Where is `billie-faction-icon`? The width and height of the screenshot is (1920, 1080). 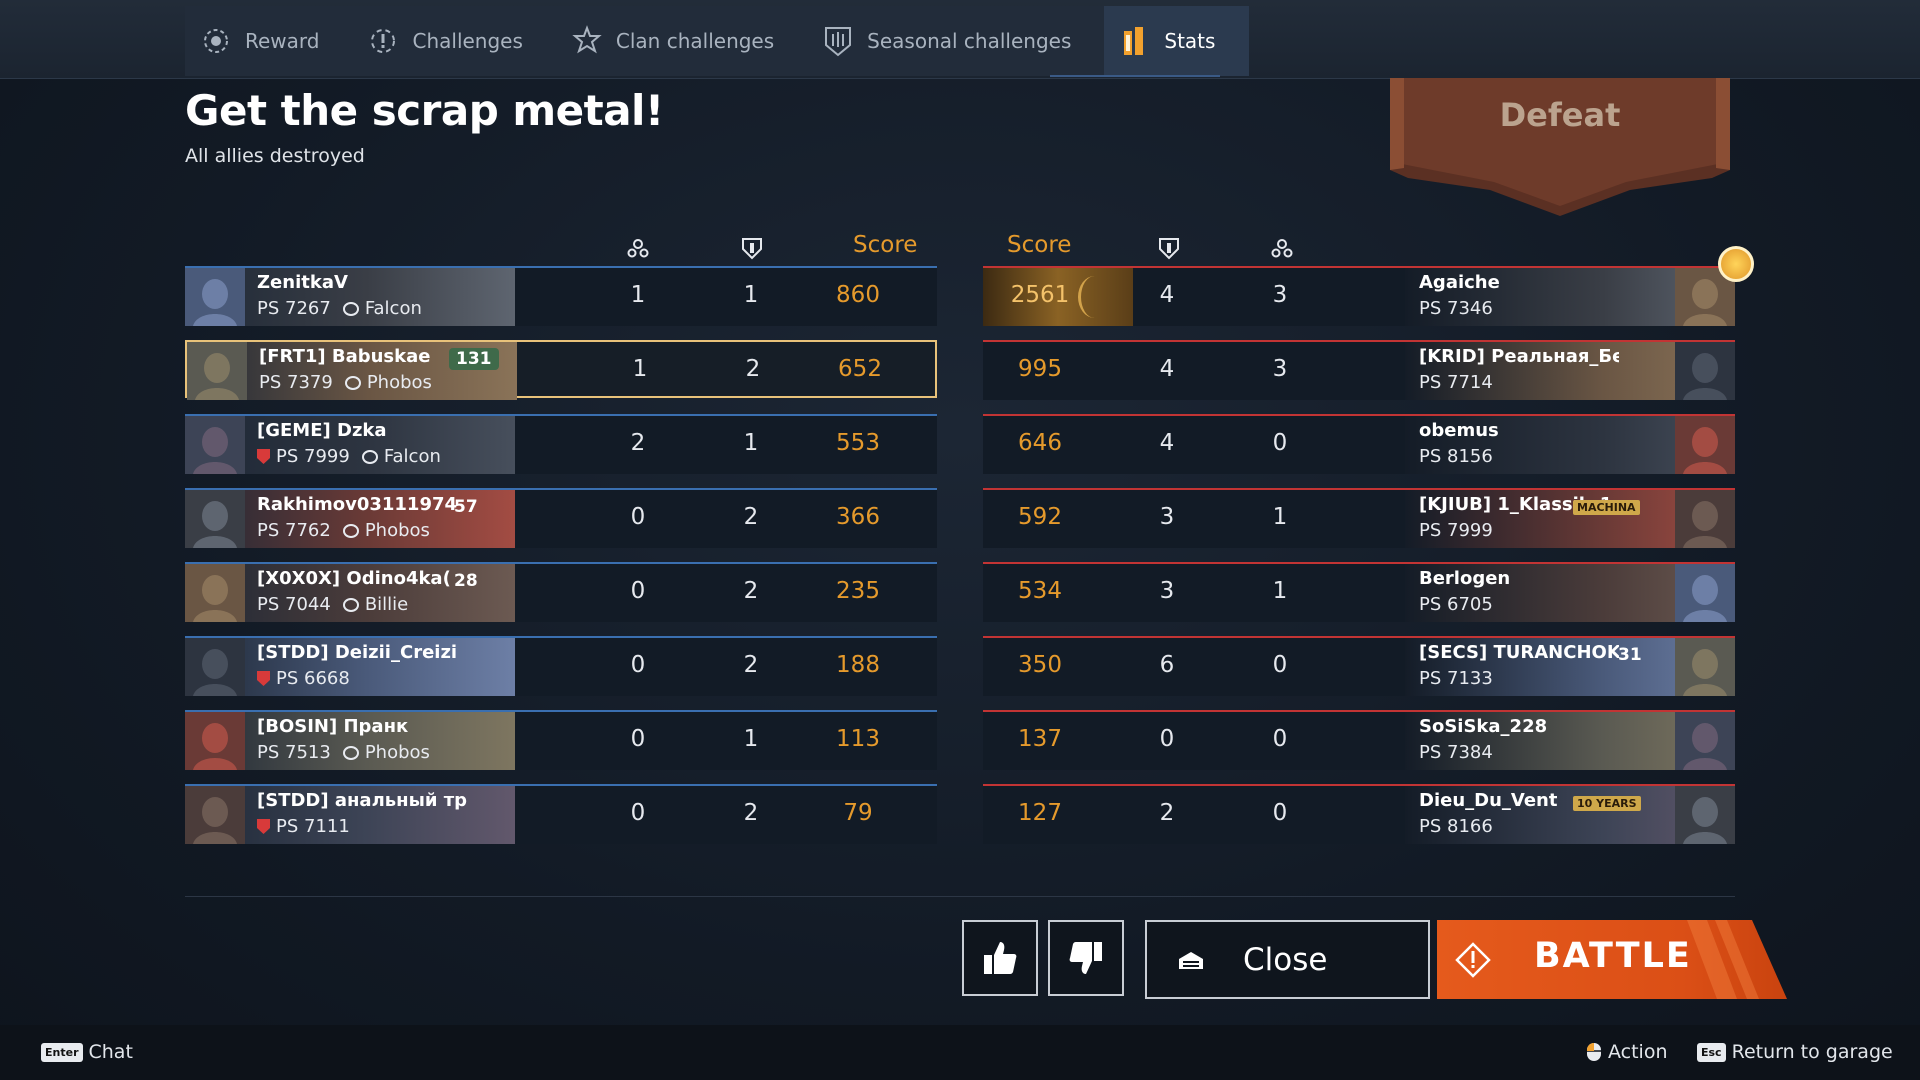 billie-faction-icon is located at coordinates (350, 604).